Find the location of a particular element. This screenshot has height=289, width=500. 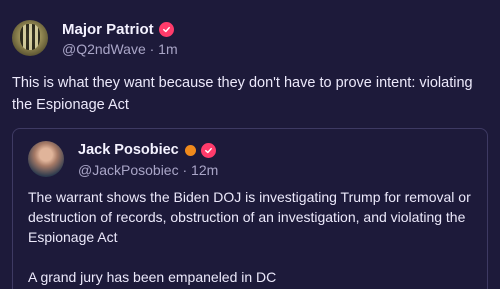

author-names: Major Patriot @Q2ndWave · 1m is located at coordinates (120, 39).